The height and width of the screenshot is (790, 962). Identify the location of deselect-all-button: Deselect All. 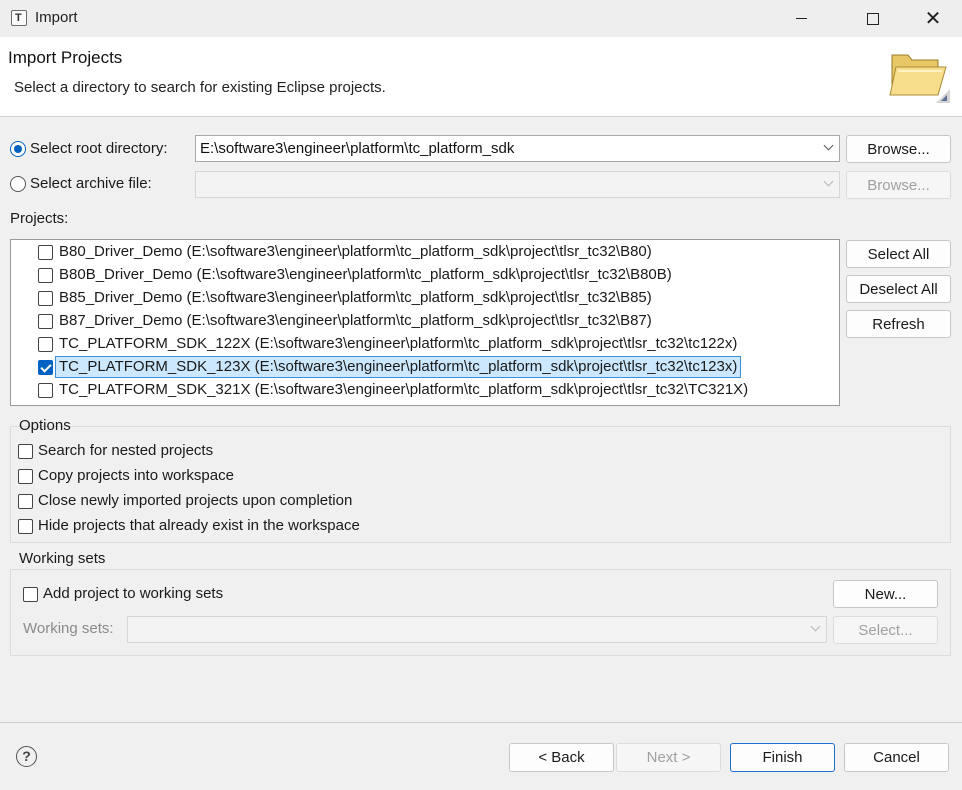
(898, 289).